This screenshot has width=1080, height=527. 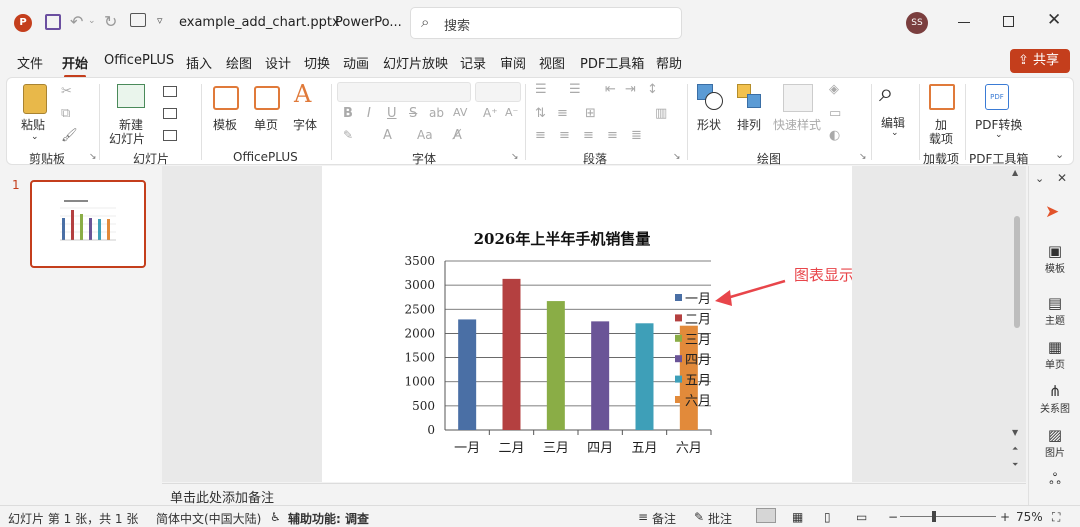 What do you see at coordinates (278, 62) in the screenshot?
I see `tab-design: 设计` at bounding box center [278, 62].